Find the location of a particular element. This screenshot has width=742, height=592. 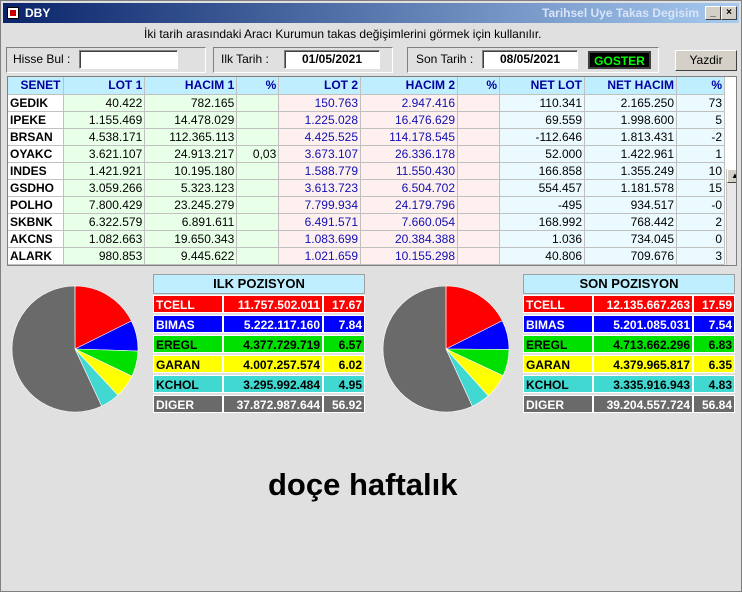

cell-lot-2: 4.425.525 is located at coordinates (319, 137).